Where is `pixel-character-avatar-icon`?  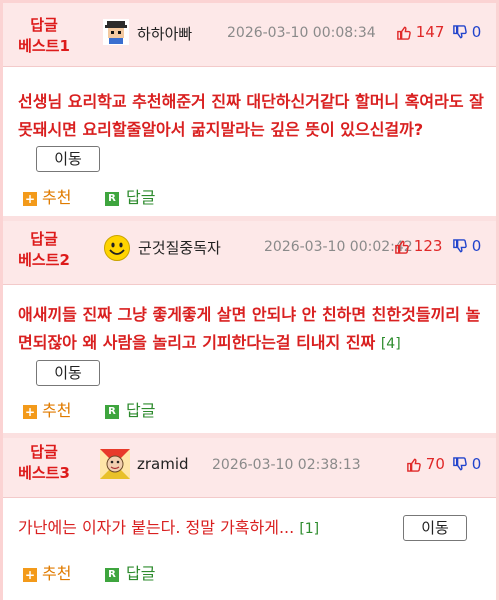 pixel-character-avatar-icon is located at coordinates (116, 32).